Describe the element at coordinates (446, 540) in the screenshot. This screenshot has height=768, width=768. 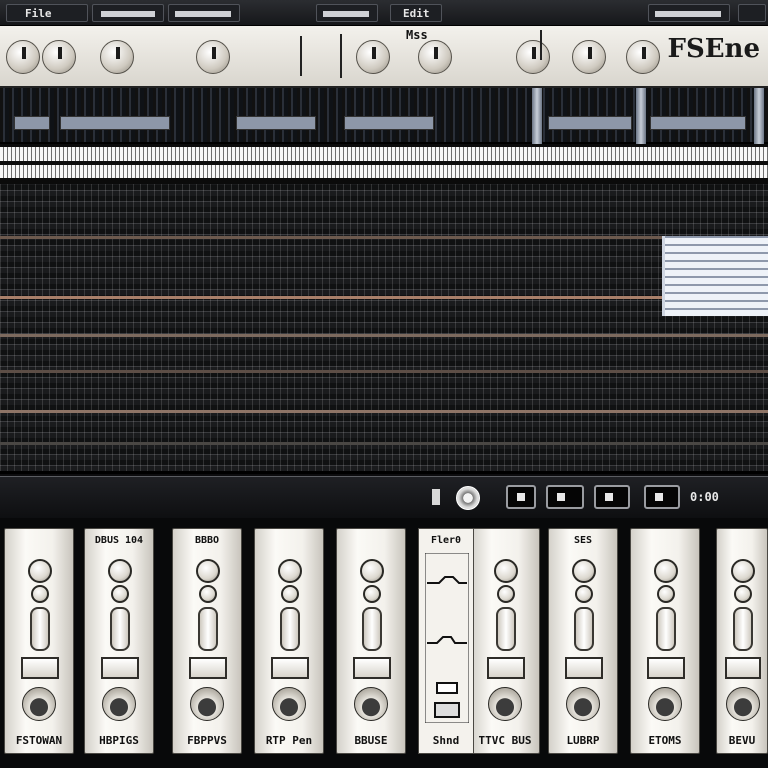
I see `filter-title: Fler0` at that location.